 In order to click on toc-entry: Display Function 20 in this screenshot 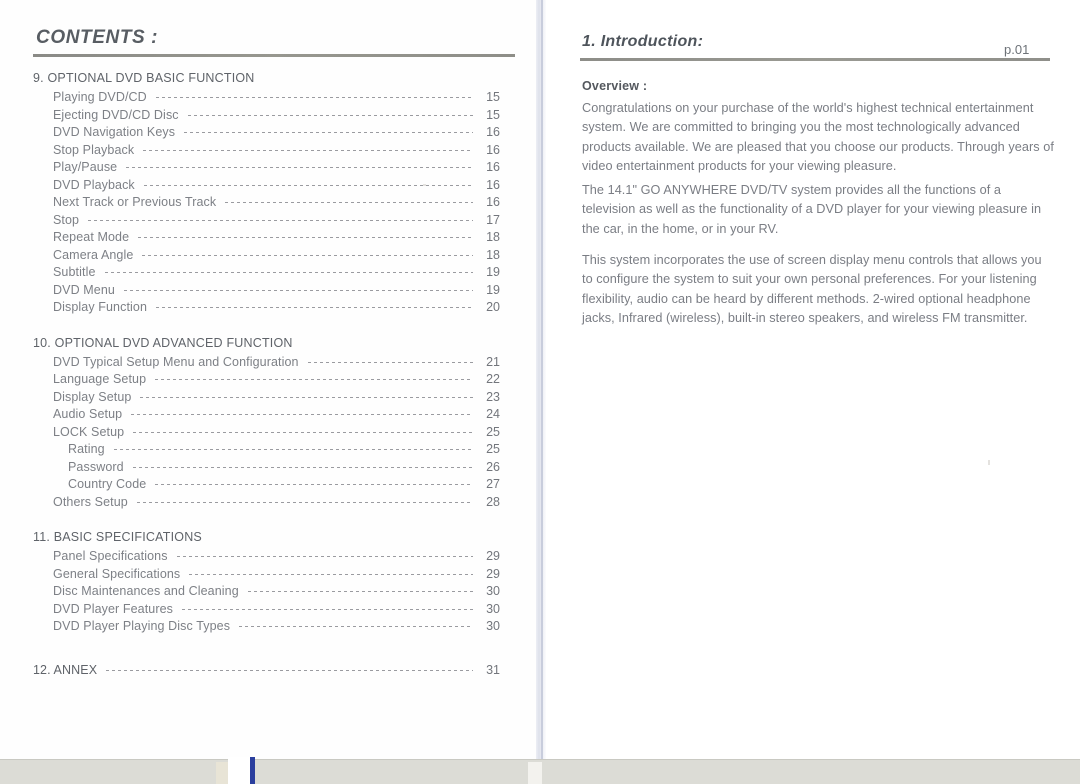, I will do `click(291, 309)`.